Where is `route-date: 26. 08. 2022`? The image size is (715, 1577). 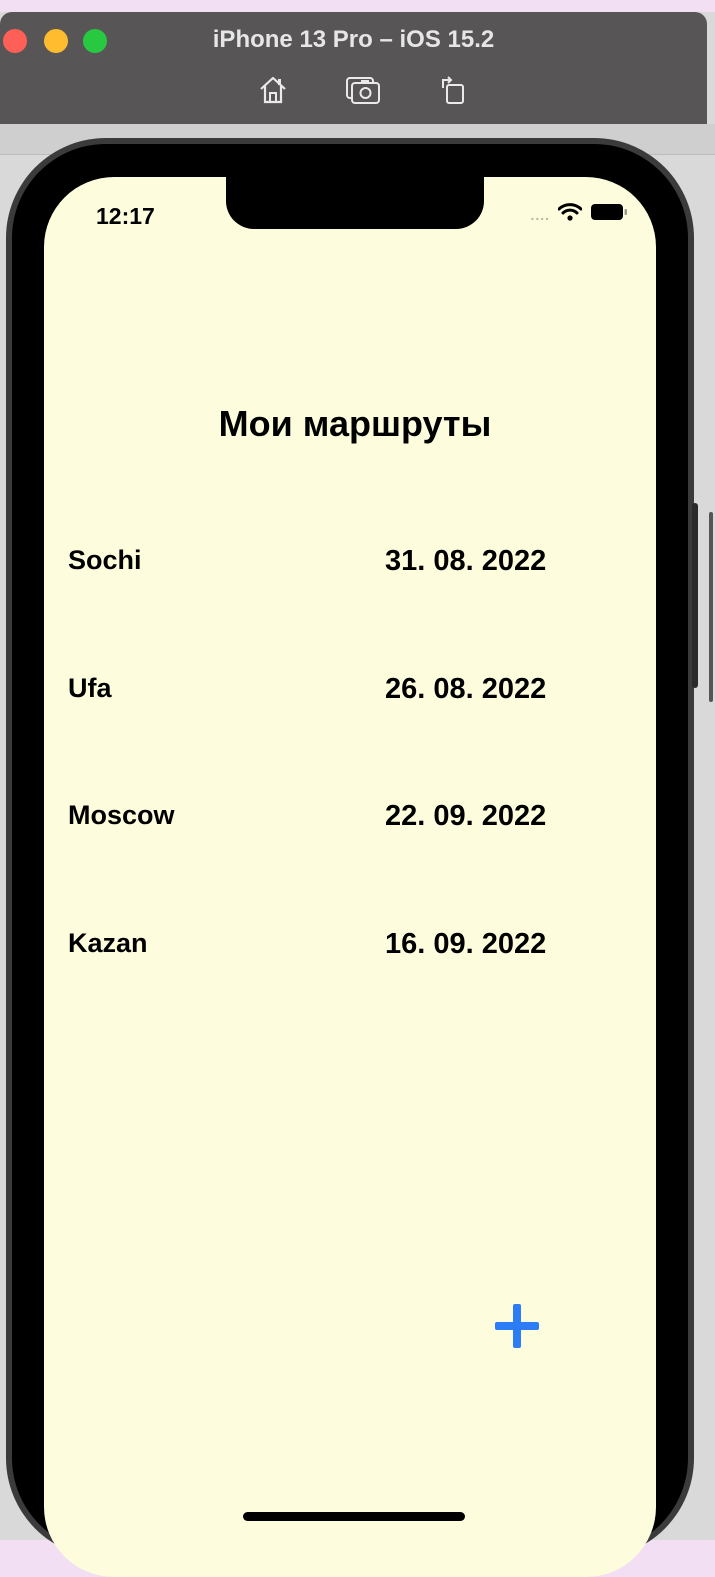 route-date: 26. 08. 2022 is located at coordinates (466, 689).